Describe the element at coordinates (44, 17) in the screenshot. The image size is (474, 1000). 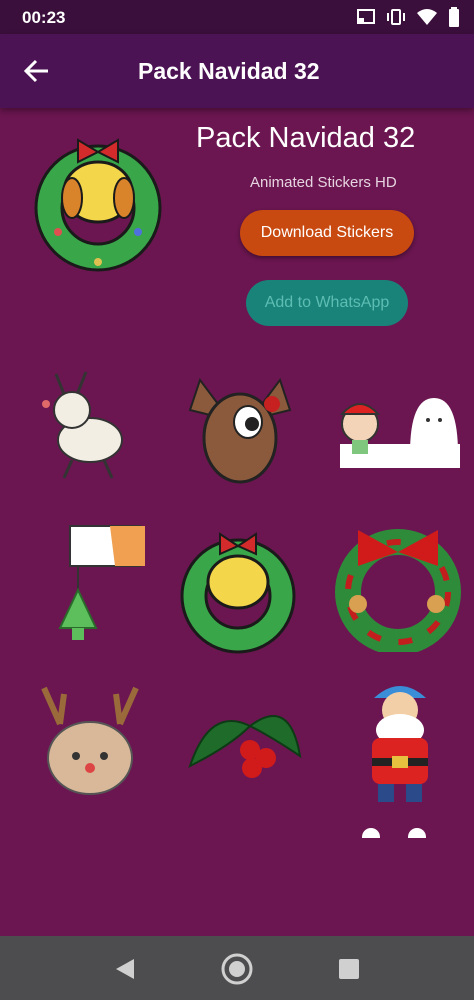
I see `status-time: 00:23` at that location.